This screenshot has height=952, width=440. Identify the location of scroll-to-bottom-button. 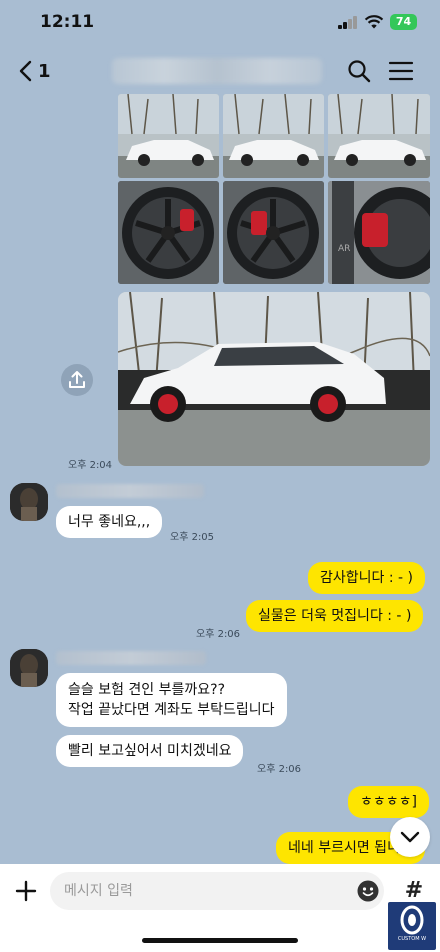
(410, 837).